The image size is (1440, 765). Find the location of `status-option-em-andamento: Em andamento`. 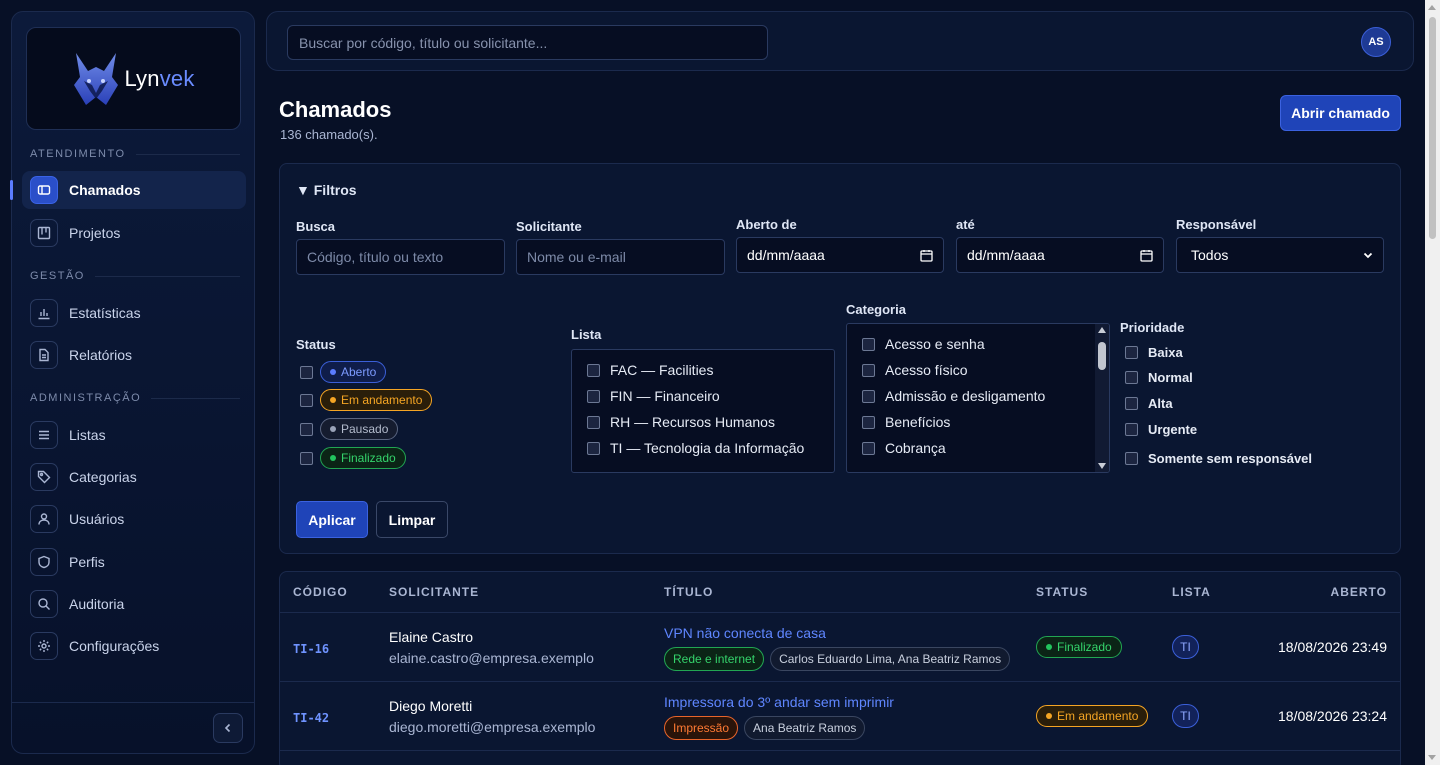

status-option-em-andamento: Em andamento is located at coordinates (366, 400).